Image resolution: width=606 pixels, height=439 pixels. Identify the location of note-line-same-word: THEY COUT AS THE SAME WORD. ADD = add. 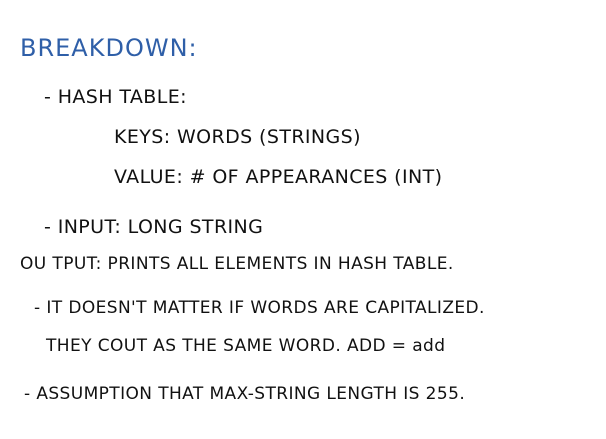
(246, 346).